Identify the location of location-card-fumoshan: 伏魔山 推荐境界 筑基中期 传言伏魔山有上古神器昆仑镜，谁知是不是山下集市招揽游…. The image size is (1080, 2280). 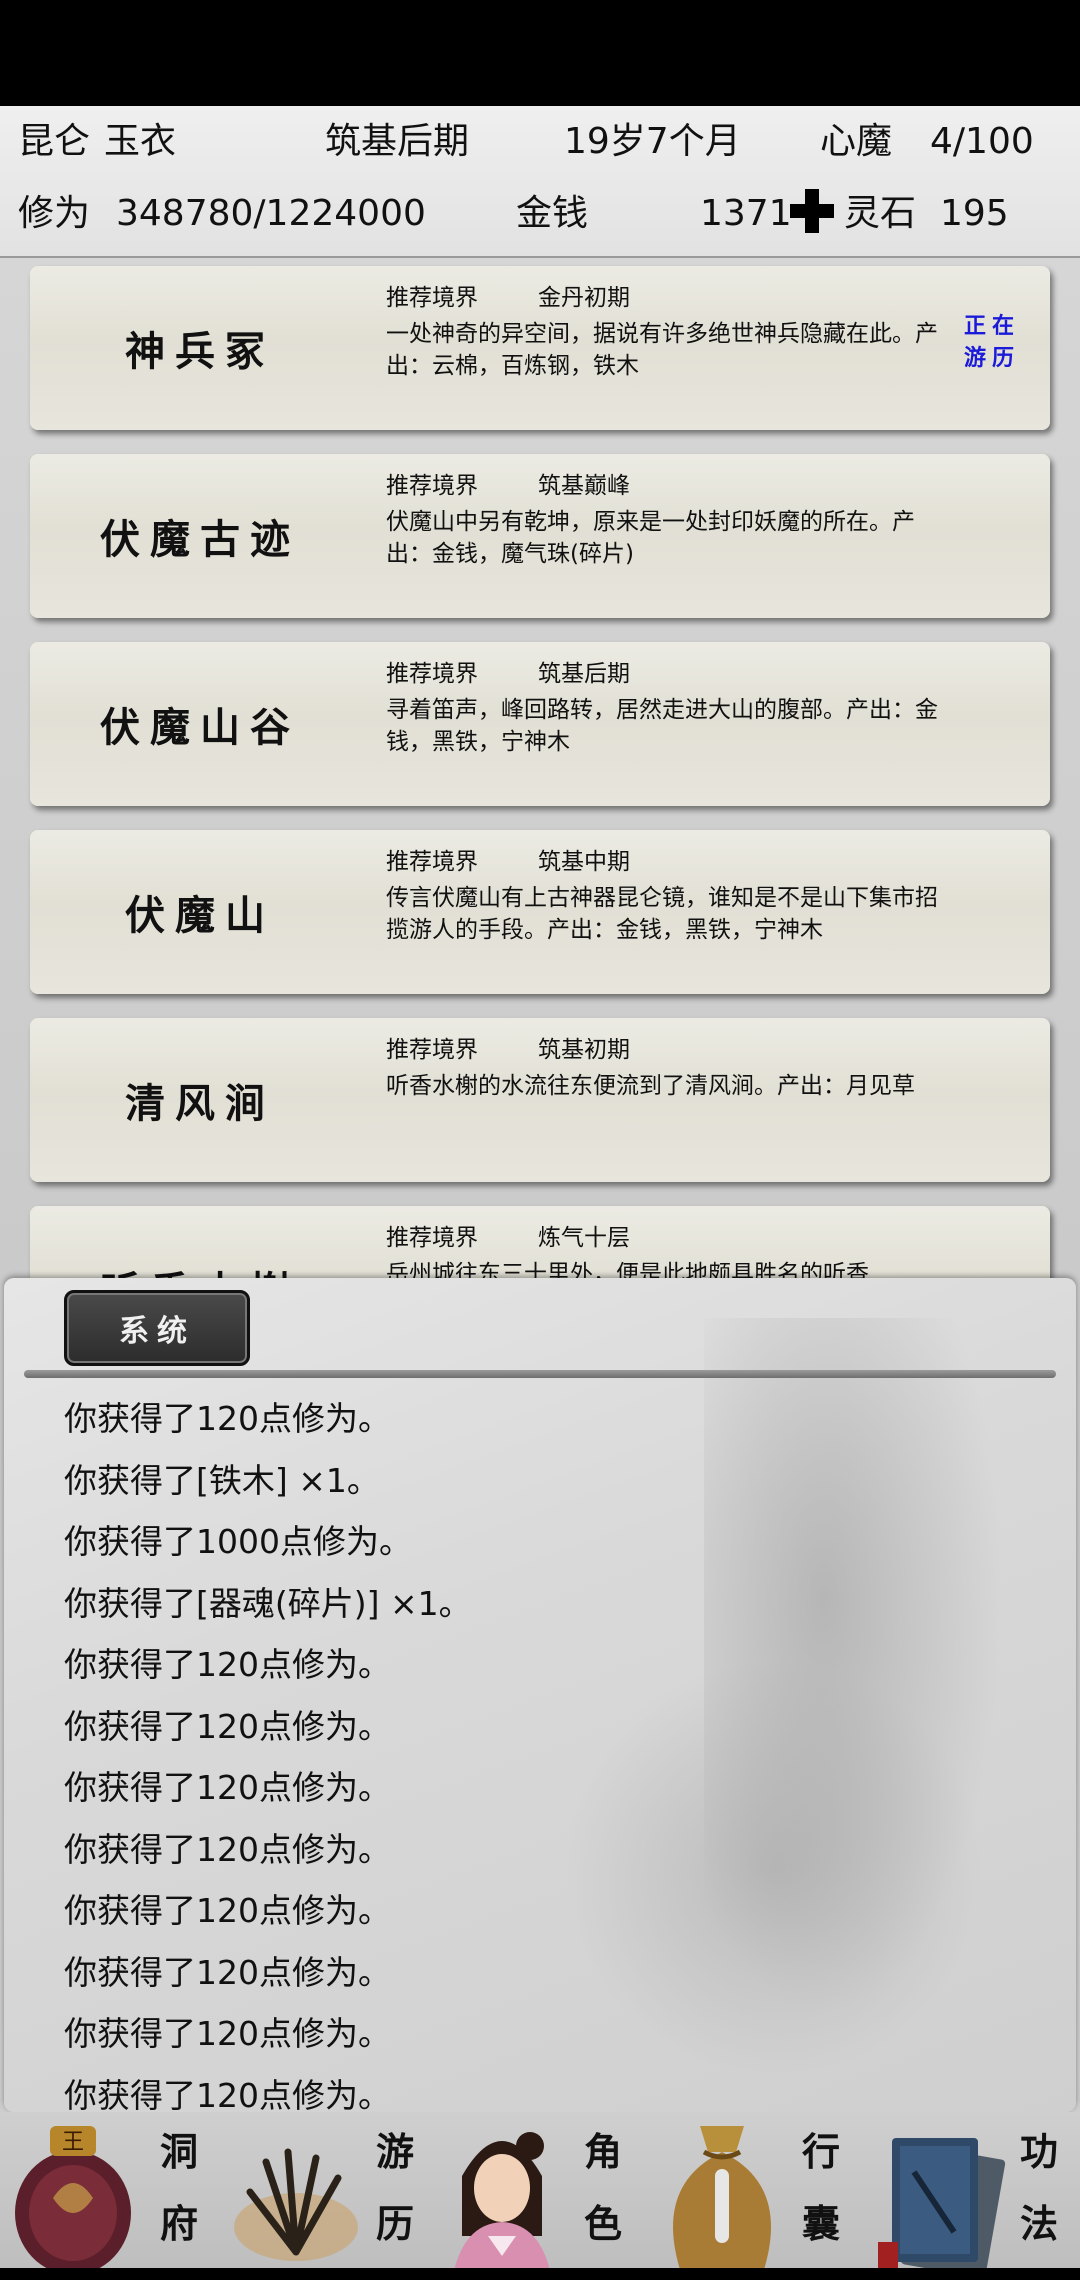
(540, 912).